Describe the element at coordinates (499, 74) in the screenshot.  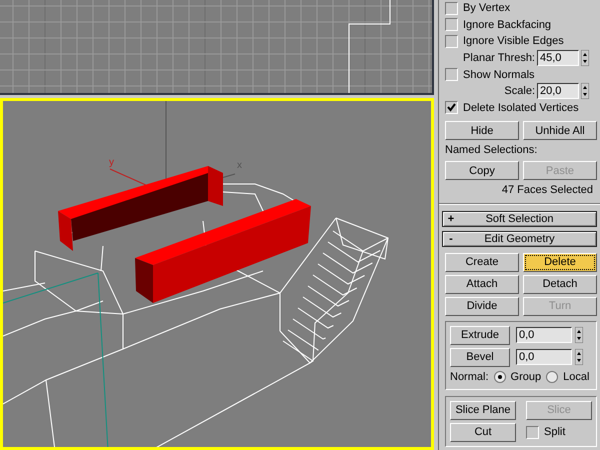
I see `checkbox-label: Show Normals` at that location.